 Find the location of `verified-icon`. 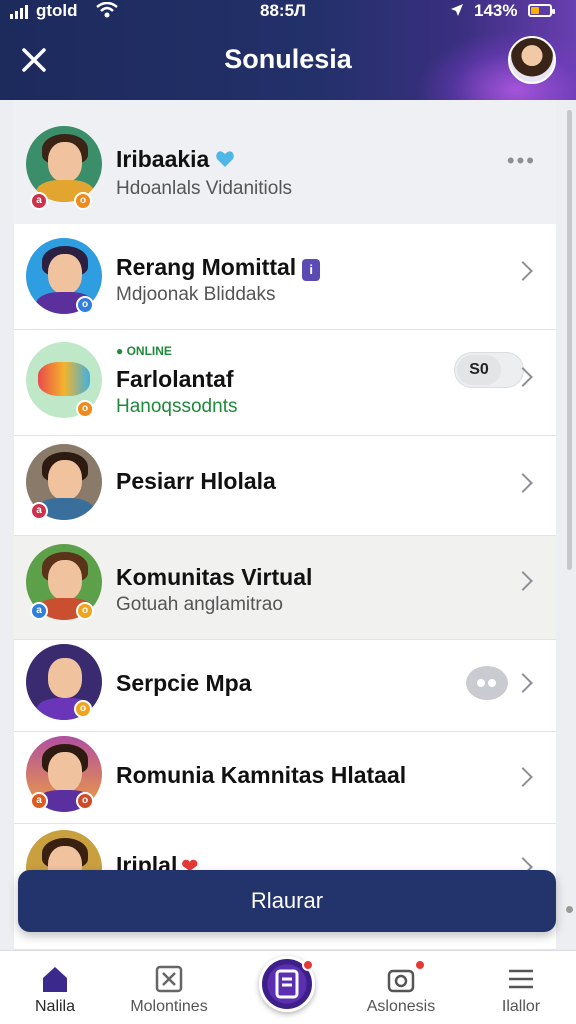

verified-icon is located at coordinates (225, 159).